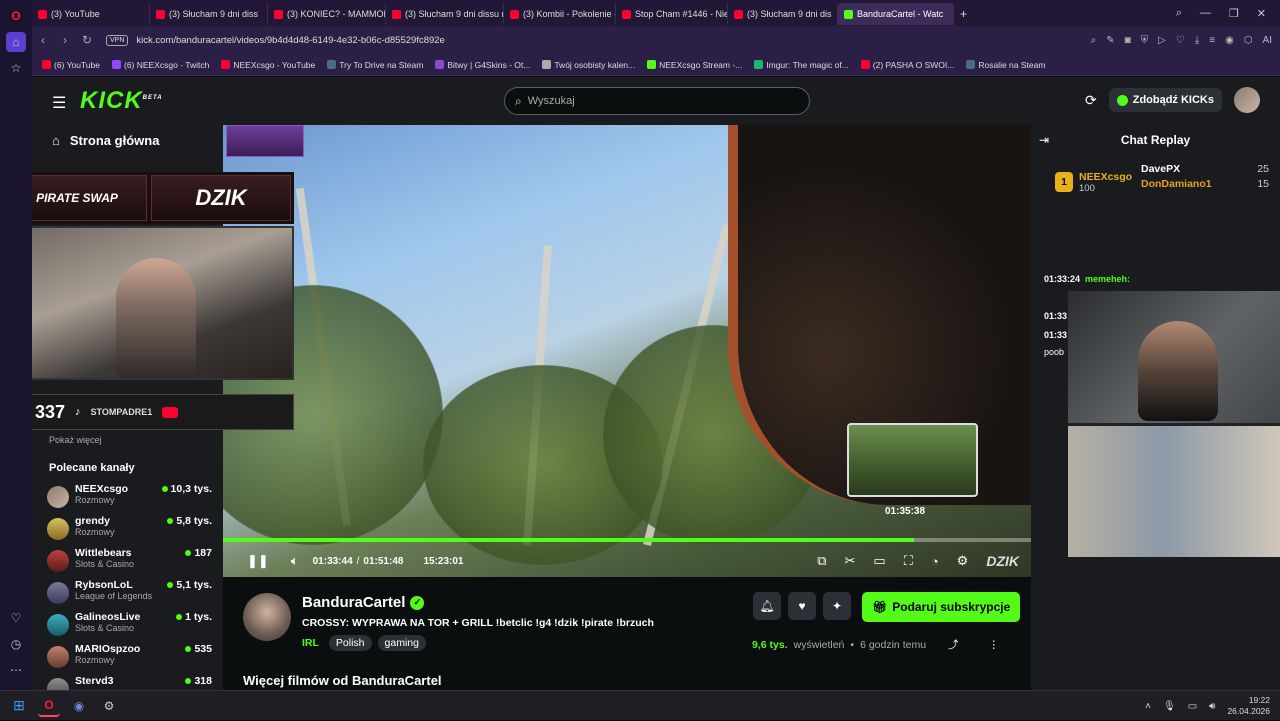 The width and height of the screenshot is (1280, 721). What do you see at coordinates (79, 706) in the screenshot?
I see `discord-icon: ◉` at bounding box center [79, 706].